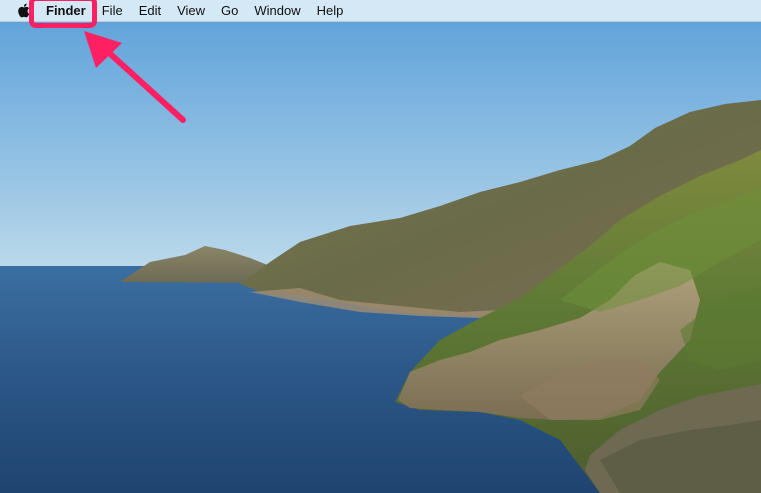 This screenshot has height=493, width=761. What do you see at coordinates (23, 11) in the screenshot?
I see `apple-menu-icon` at bounding box center [23, 11].